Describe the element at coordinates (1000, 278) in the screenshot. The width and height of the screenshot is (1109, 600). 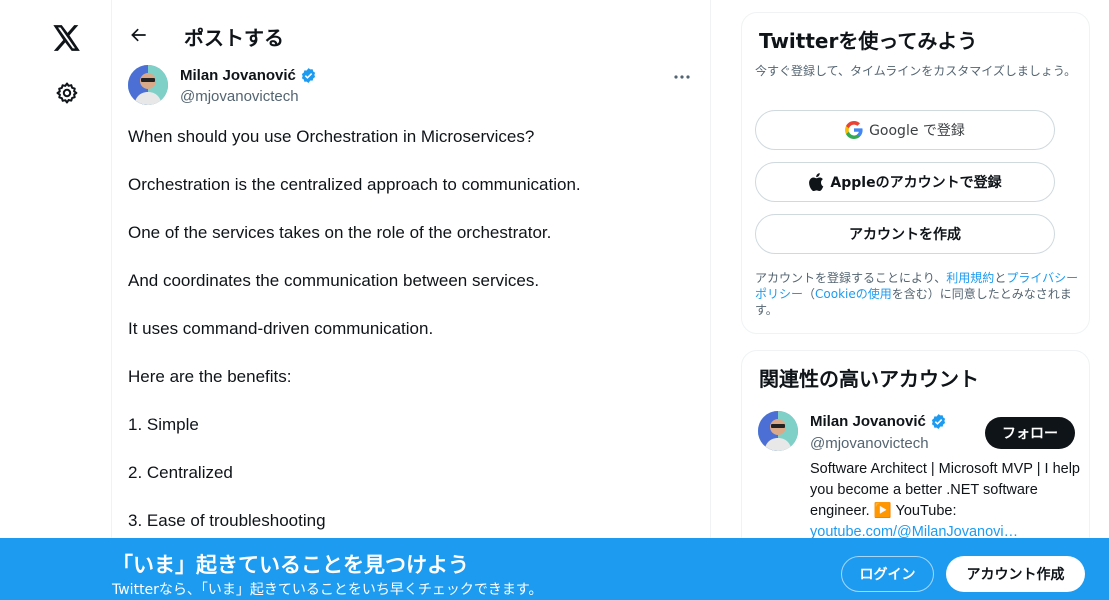
I see `terms-and: と` at that location.